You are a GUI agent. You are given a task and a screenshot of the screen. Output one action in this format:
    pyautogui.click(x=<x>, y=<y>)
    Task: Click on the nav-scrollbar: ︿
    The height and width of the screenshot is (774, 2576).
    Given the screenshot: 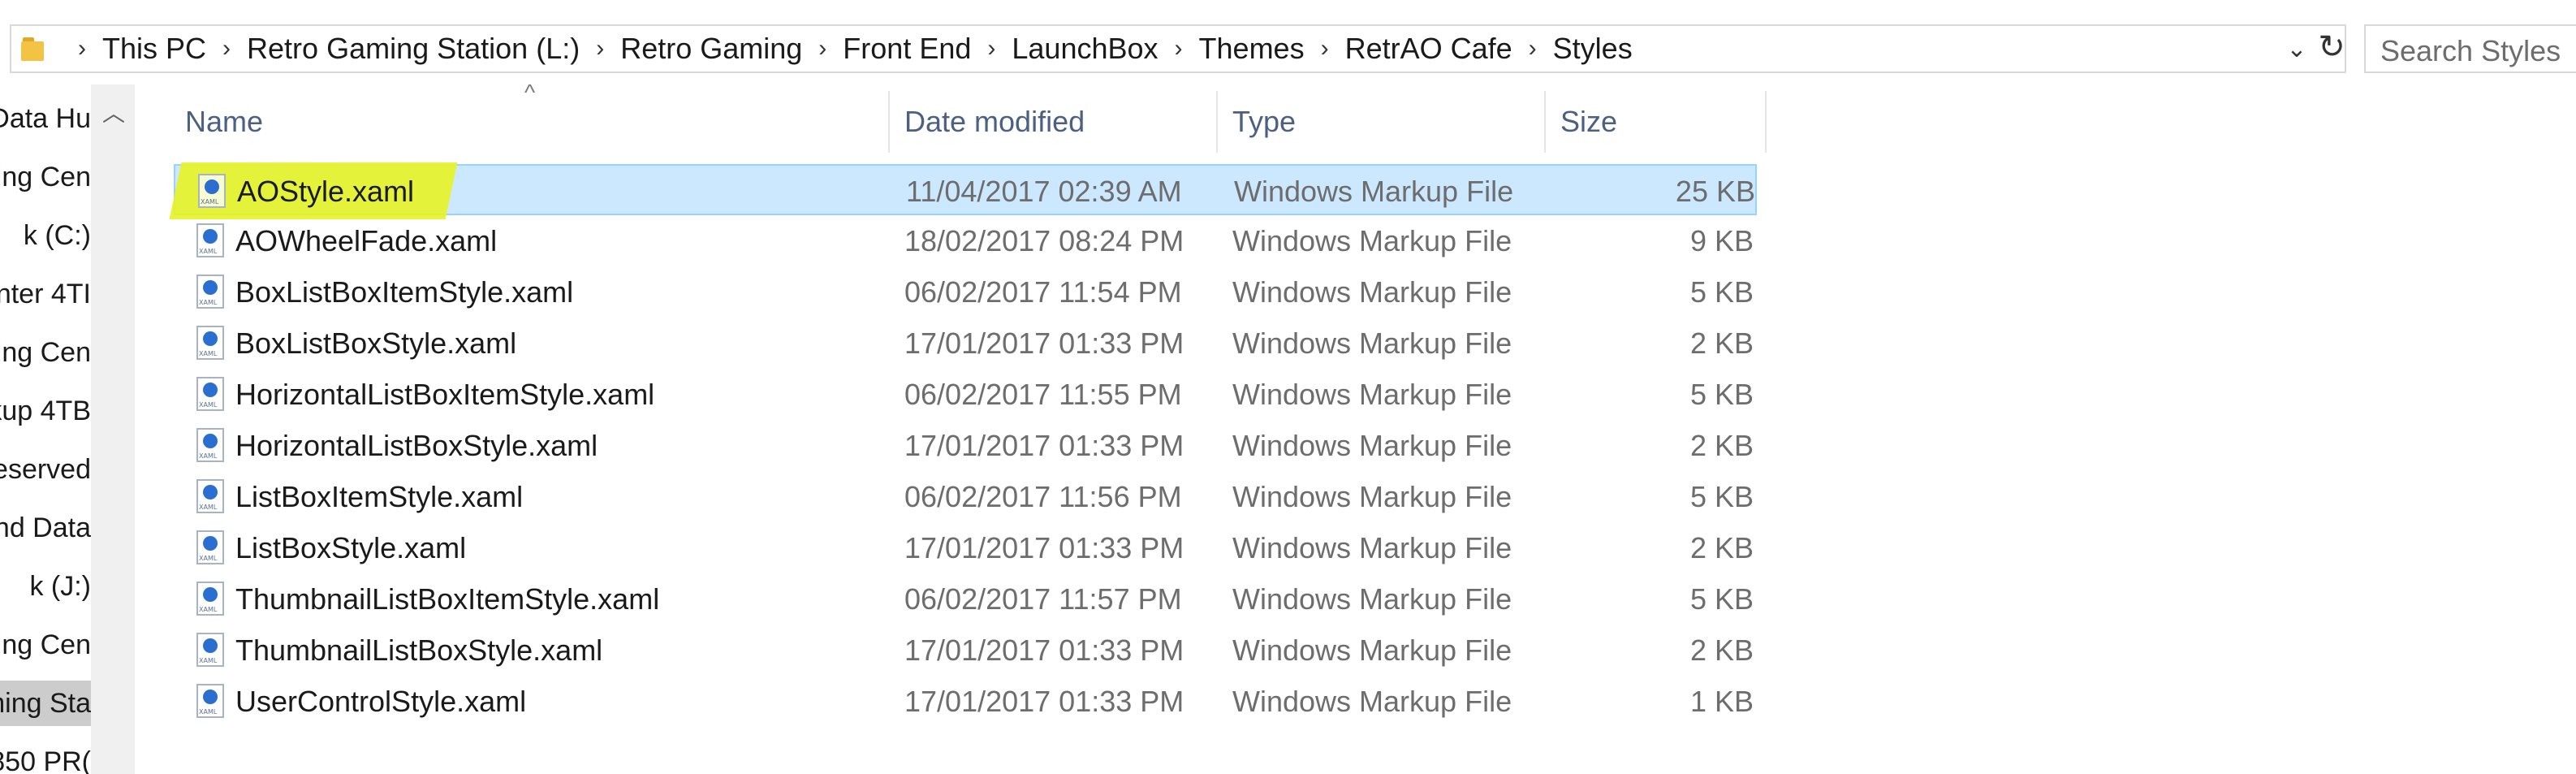 What is the action you would take?
    pyautogui.click(x=113, y=429)
    